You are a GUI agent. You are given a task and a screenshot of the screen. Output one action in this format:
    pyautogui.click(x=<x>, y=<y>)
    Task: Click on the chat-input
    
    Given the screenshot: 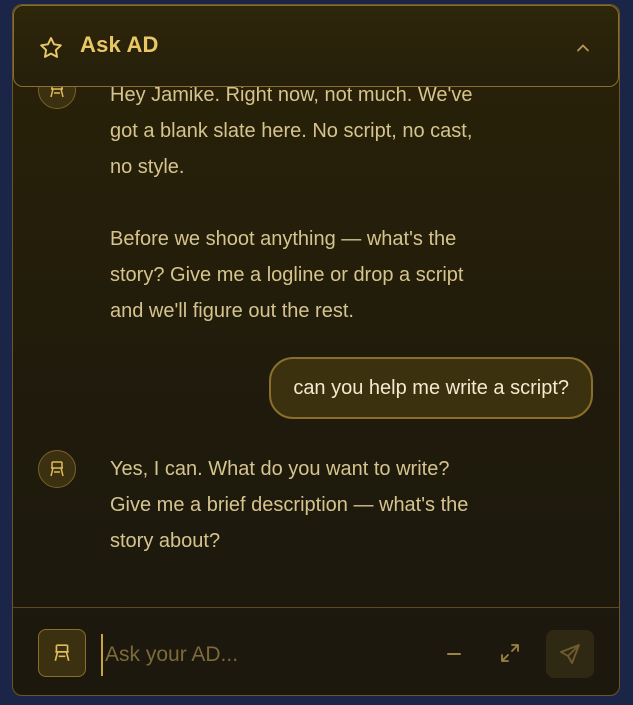 What is the action you would take?
    pyautogui.click(x=264, y=655)
    